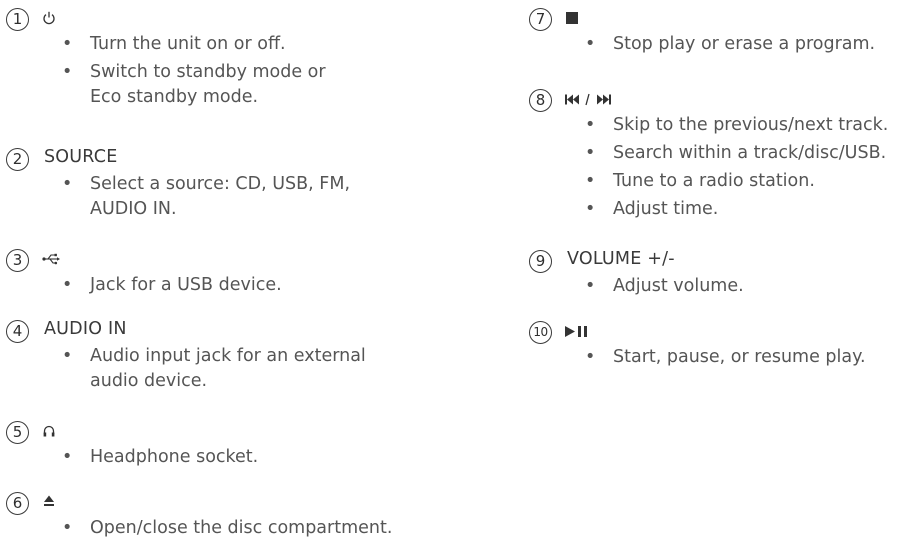 This screenshot has height=550, width=911. I want to click on item-6: 6 Open/close the disc compartment., so click(196, 515).